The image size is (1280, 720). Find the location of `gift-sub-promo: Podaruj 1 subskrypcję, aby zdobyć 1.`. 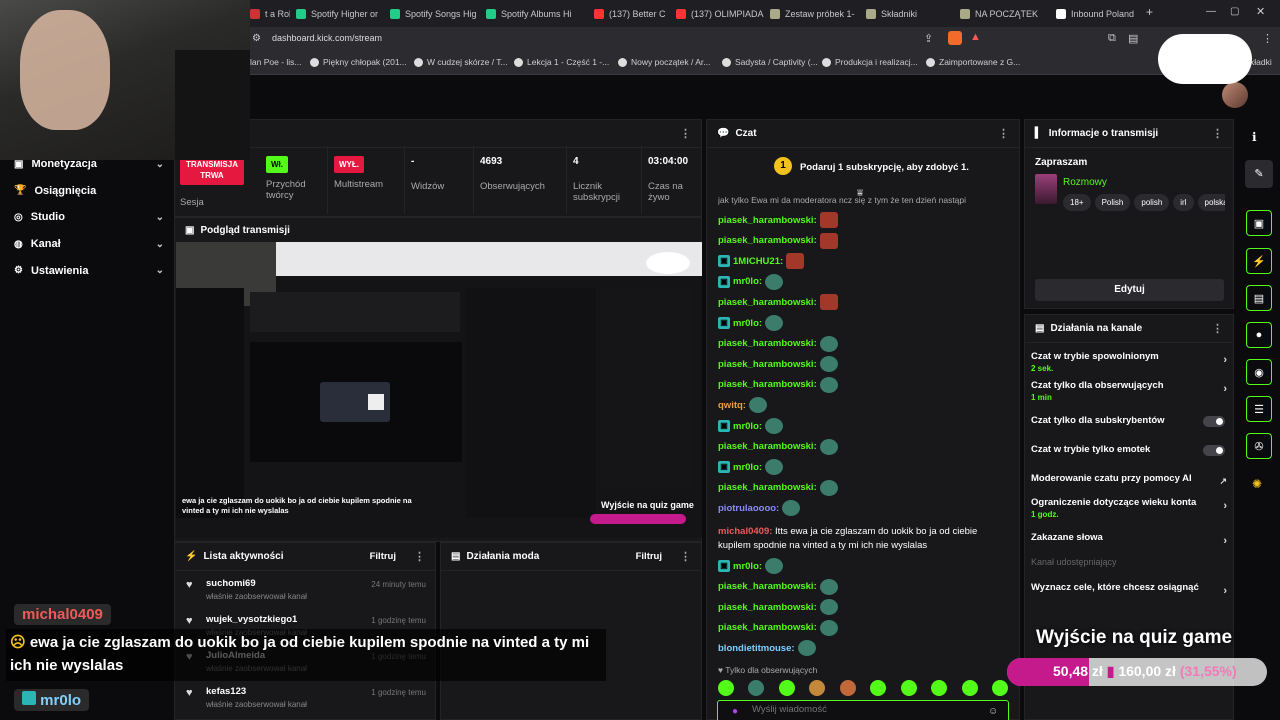

gift-sub-promo: Podaruj 1 subskrypcję, aby zdobyć 1. is located at coordinates (884, 167).